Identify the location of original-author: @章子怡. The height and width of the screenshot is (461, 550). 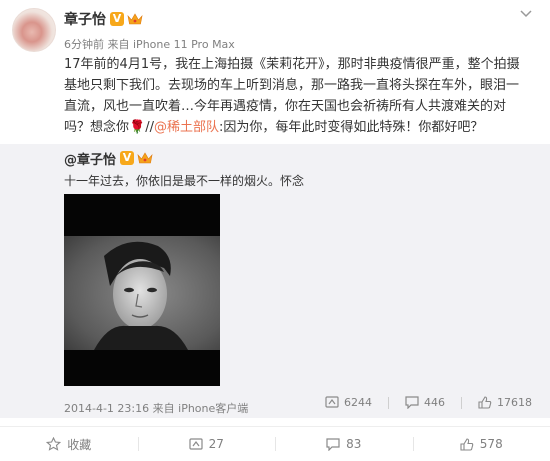
(90, 158).